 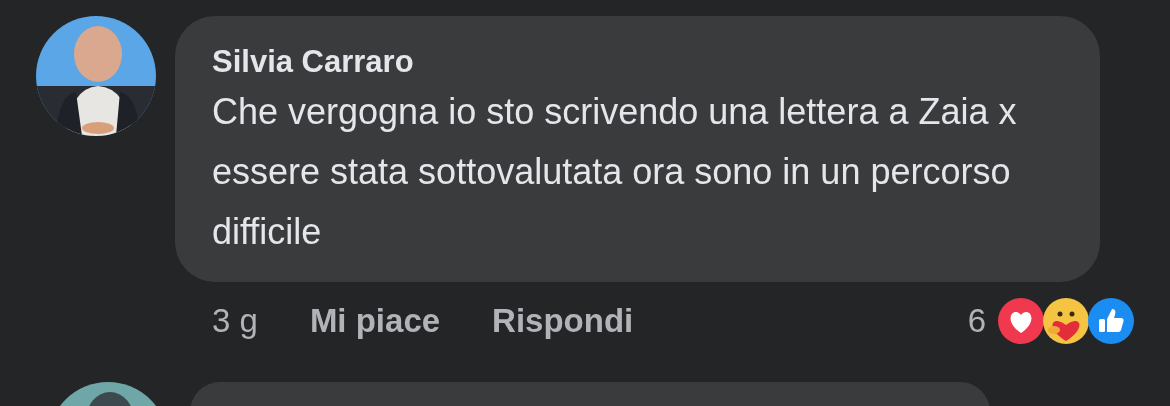 What do you see at coordinates (375, 321) in the screenshot?
I see `action-link: Mi piace` at bounding box center [375, 321].